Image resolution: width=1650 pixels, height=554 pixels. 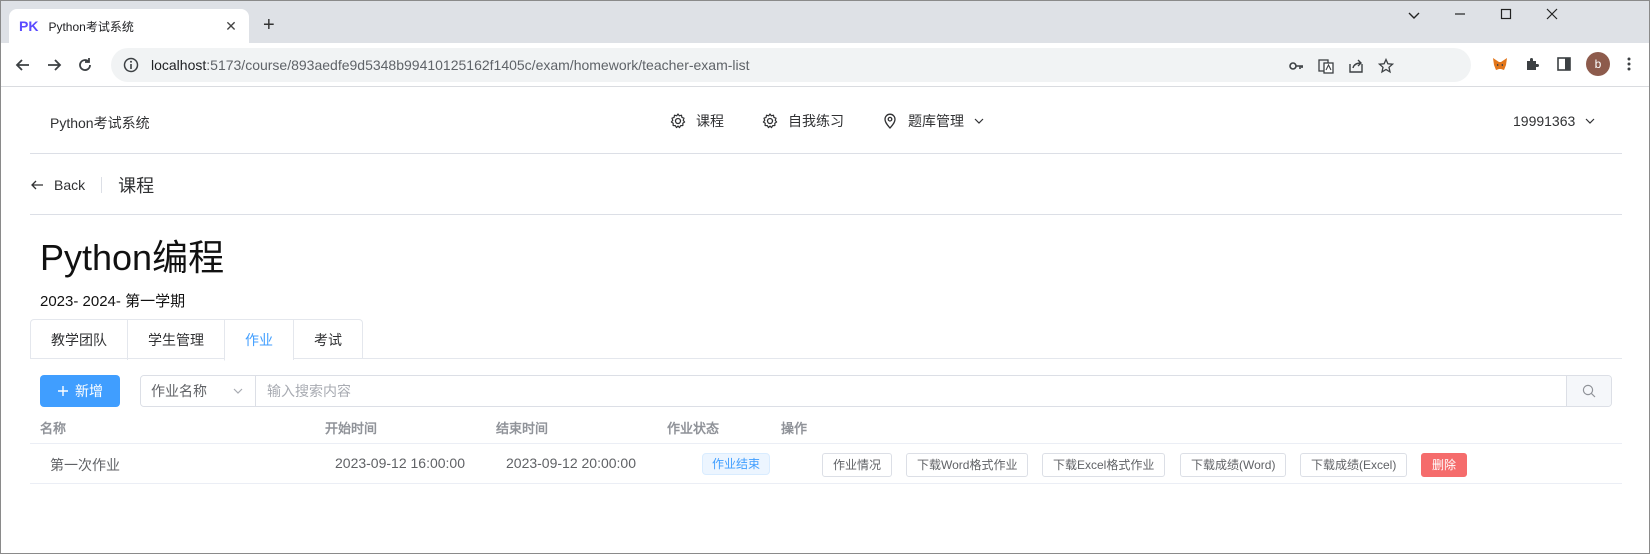 I want to click on back-button: Back, so click(x=57, y=185).